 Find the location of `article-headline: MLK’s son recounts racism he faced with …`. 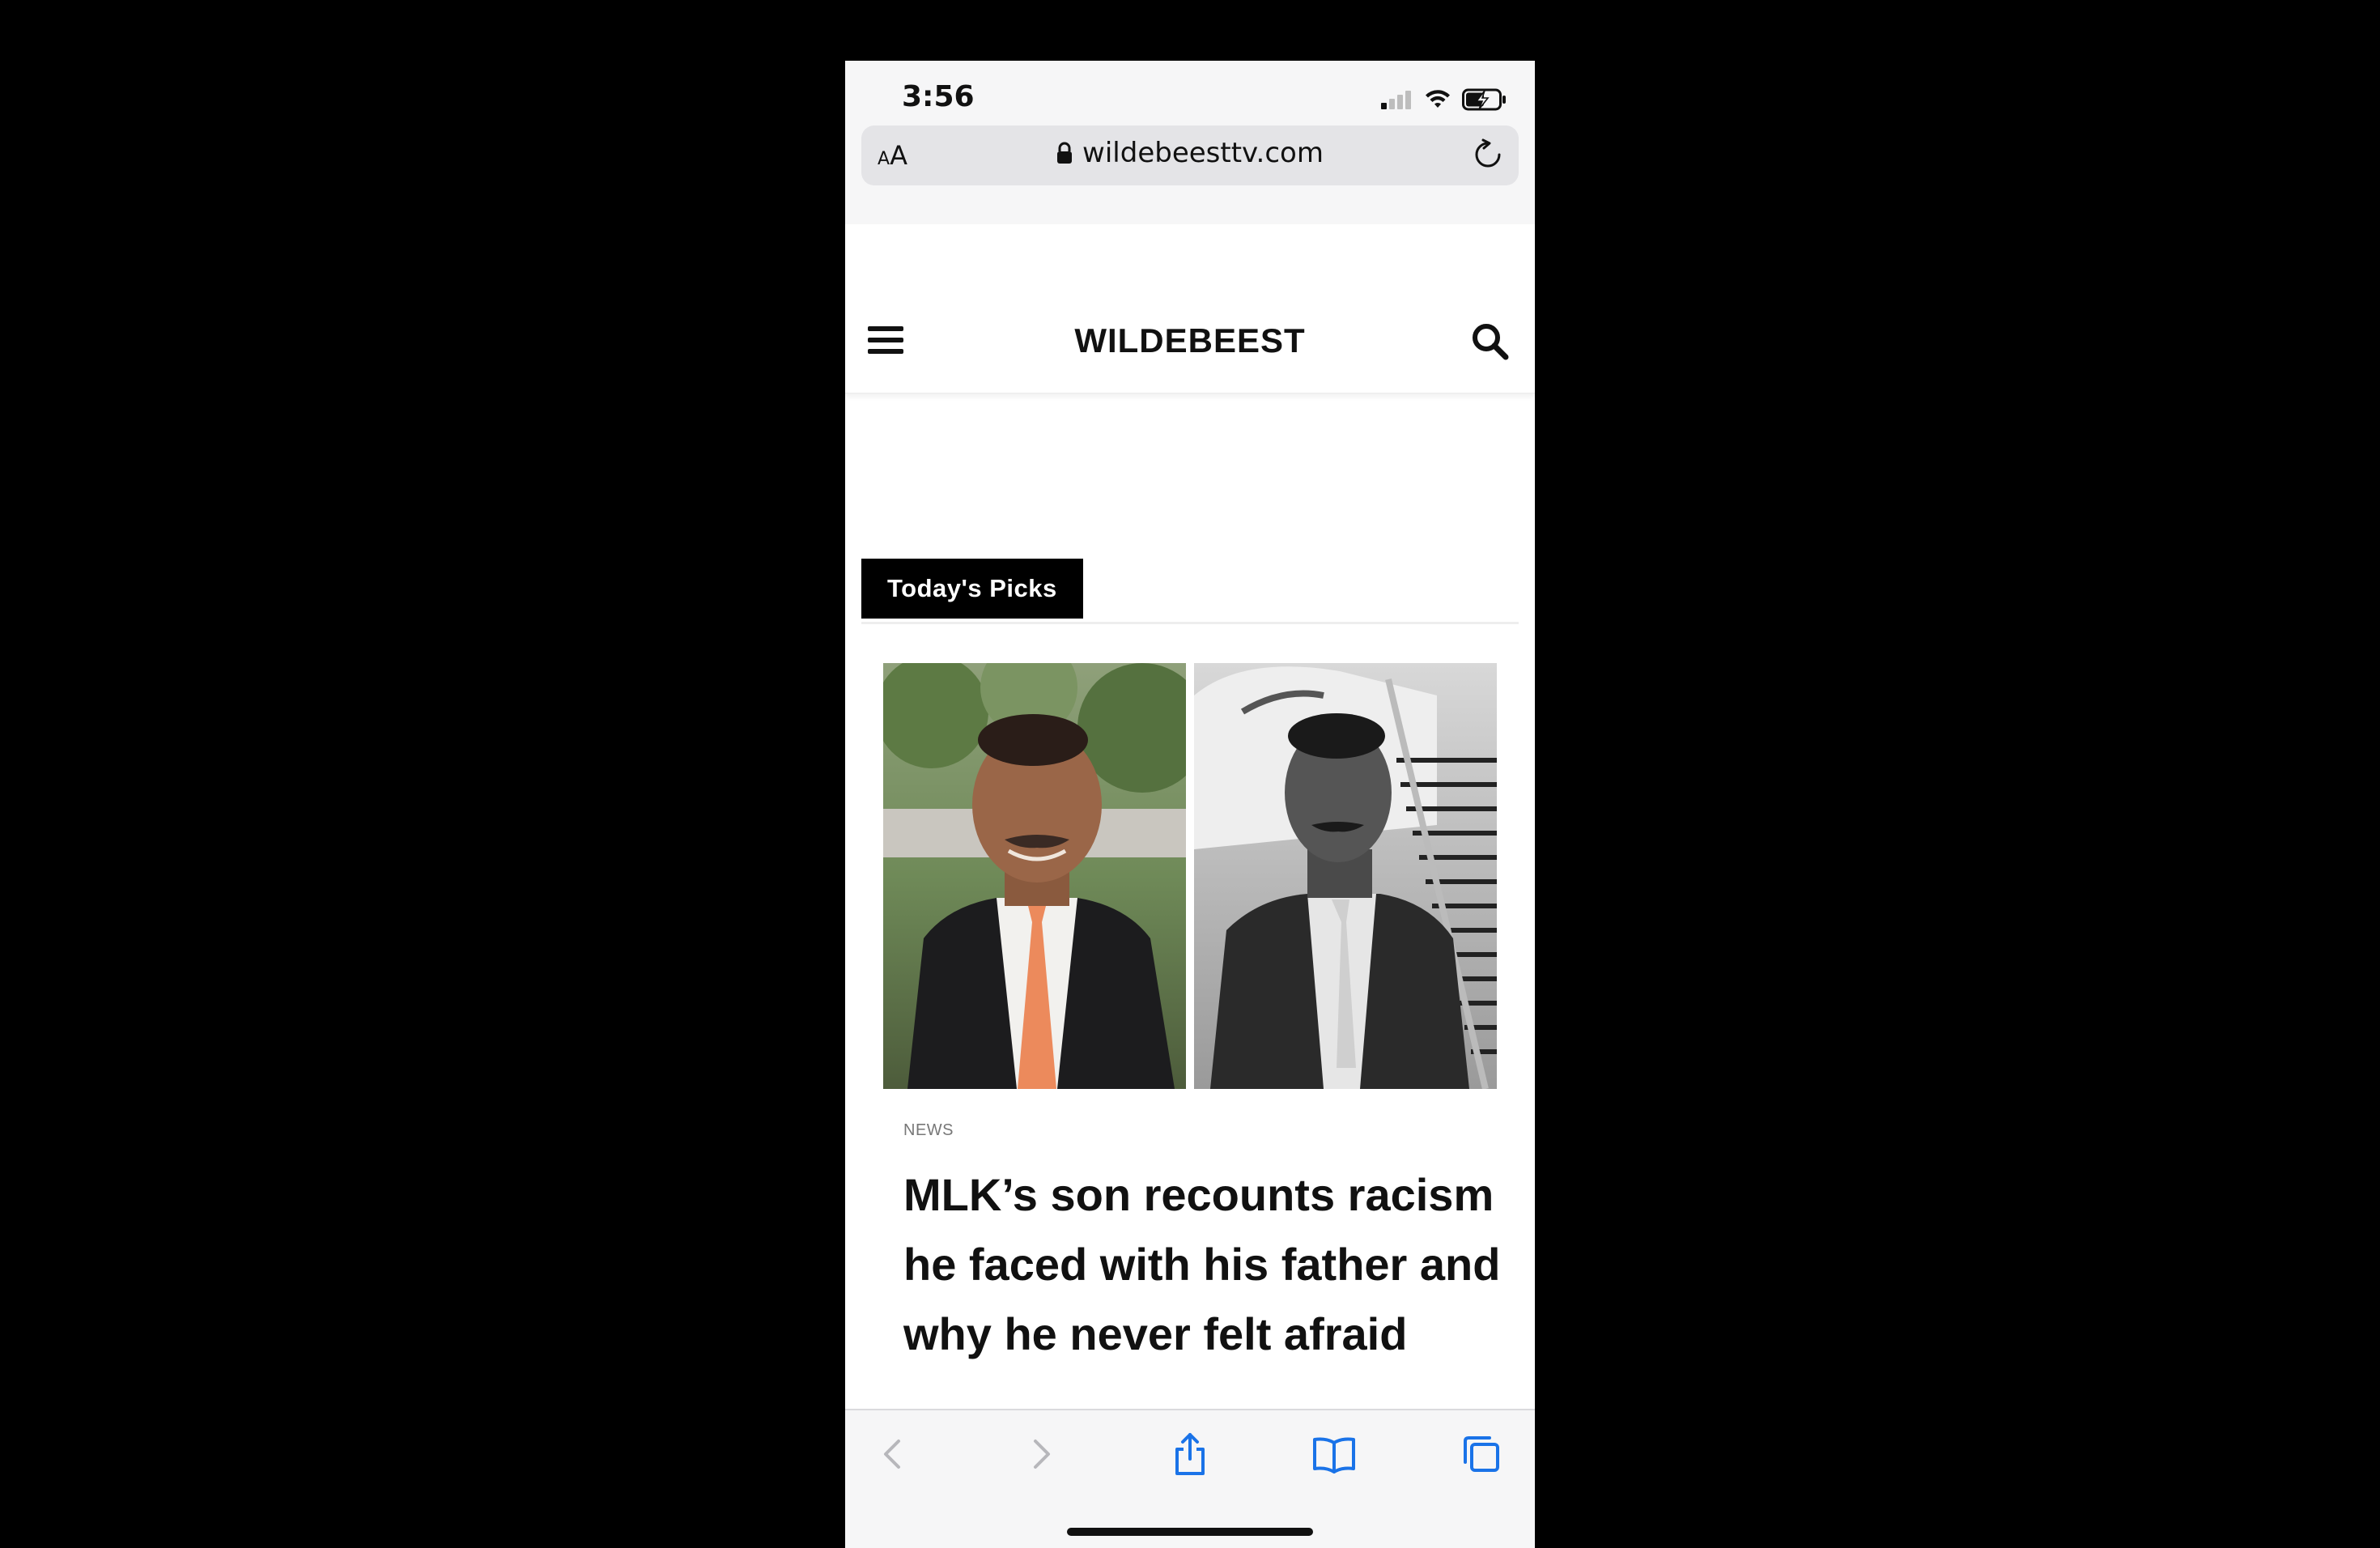

article-headline: MLK’s son recounts racism he faced with … is located at coordinates (1202, 1264).